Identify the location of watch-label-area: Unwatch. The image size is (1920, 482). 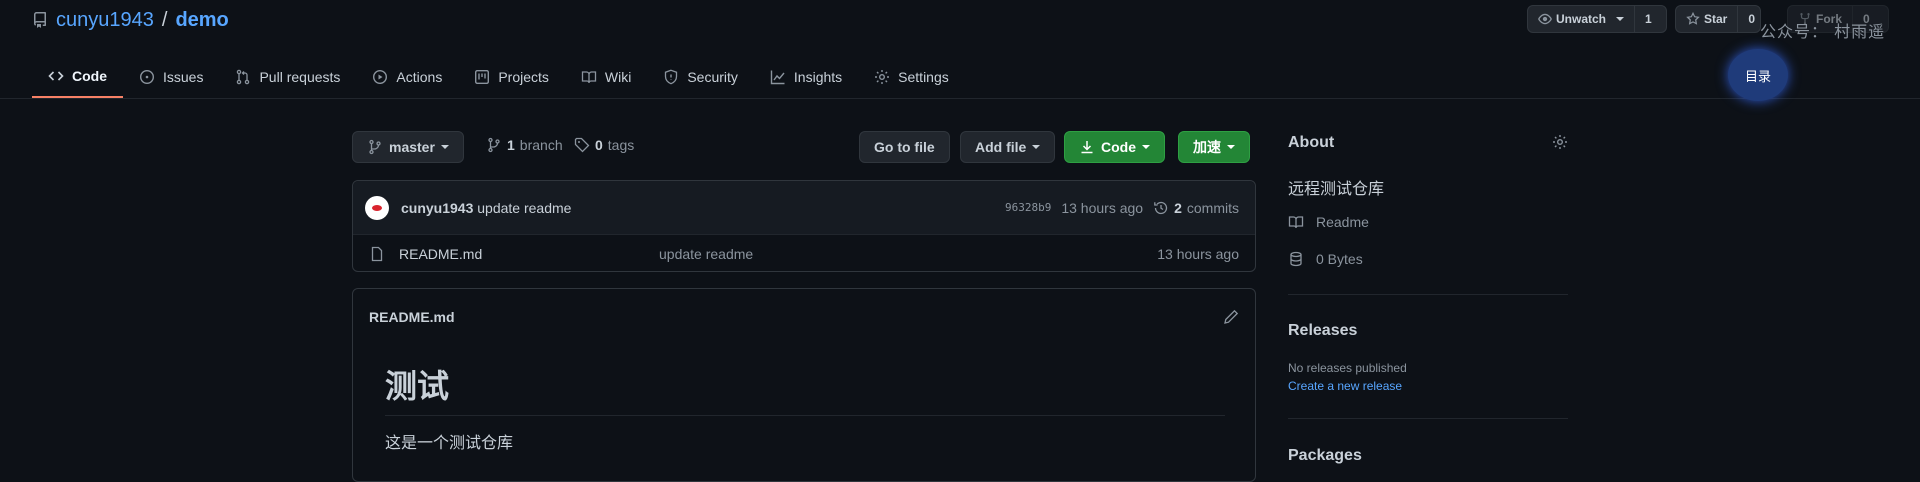
(1581, 19).